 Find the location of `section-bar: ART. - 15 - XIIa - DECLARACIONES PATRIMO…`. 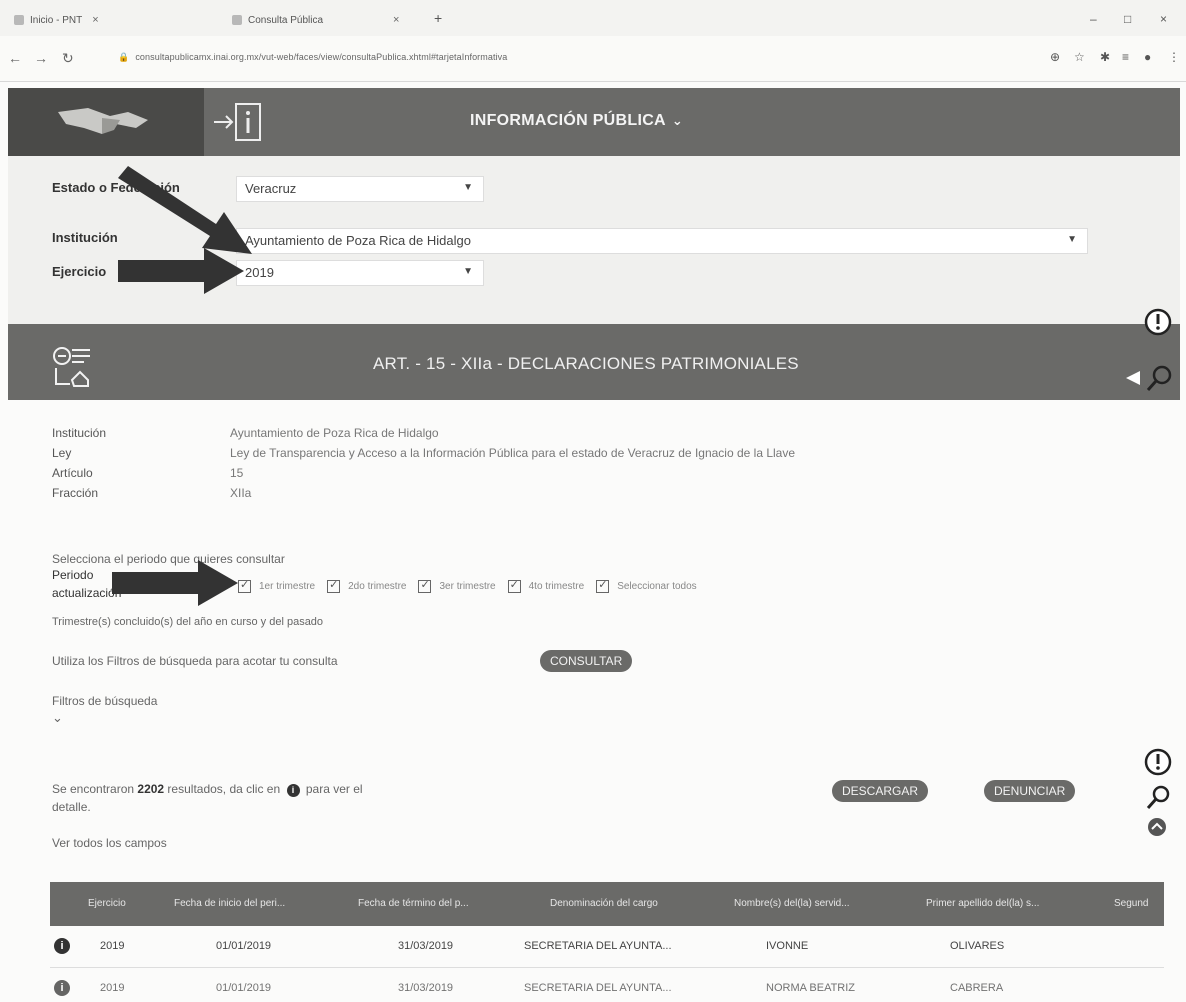

section-bar: ART. - 15 - XIIa - DECLARACIONES PATRIMO… is located at coordinates (594, 362).